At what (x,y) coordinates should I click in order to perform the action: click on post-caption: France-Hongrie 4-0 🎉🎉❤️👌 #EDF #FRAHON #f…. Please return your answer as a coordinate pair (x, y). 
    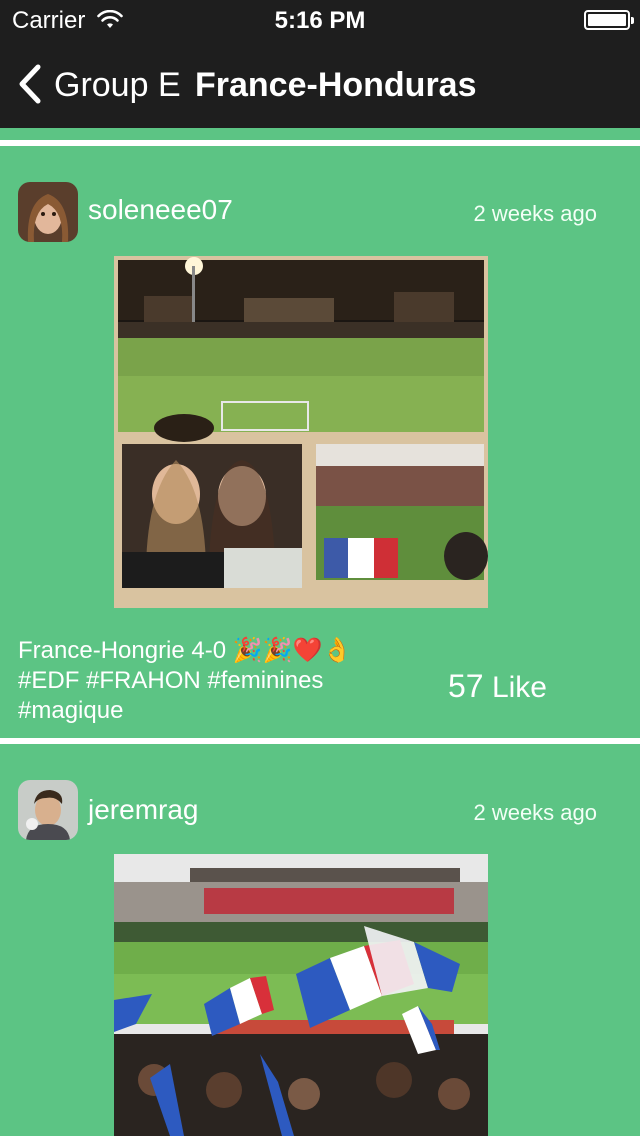
    Looking at the image, I should click on (218, 681).